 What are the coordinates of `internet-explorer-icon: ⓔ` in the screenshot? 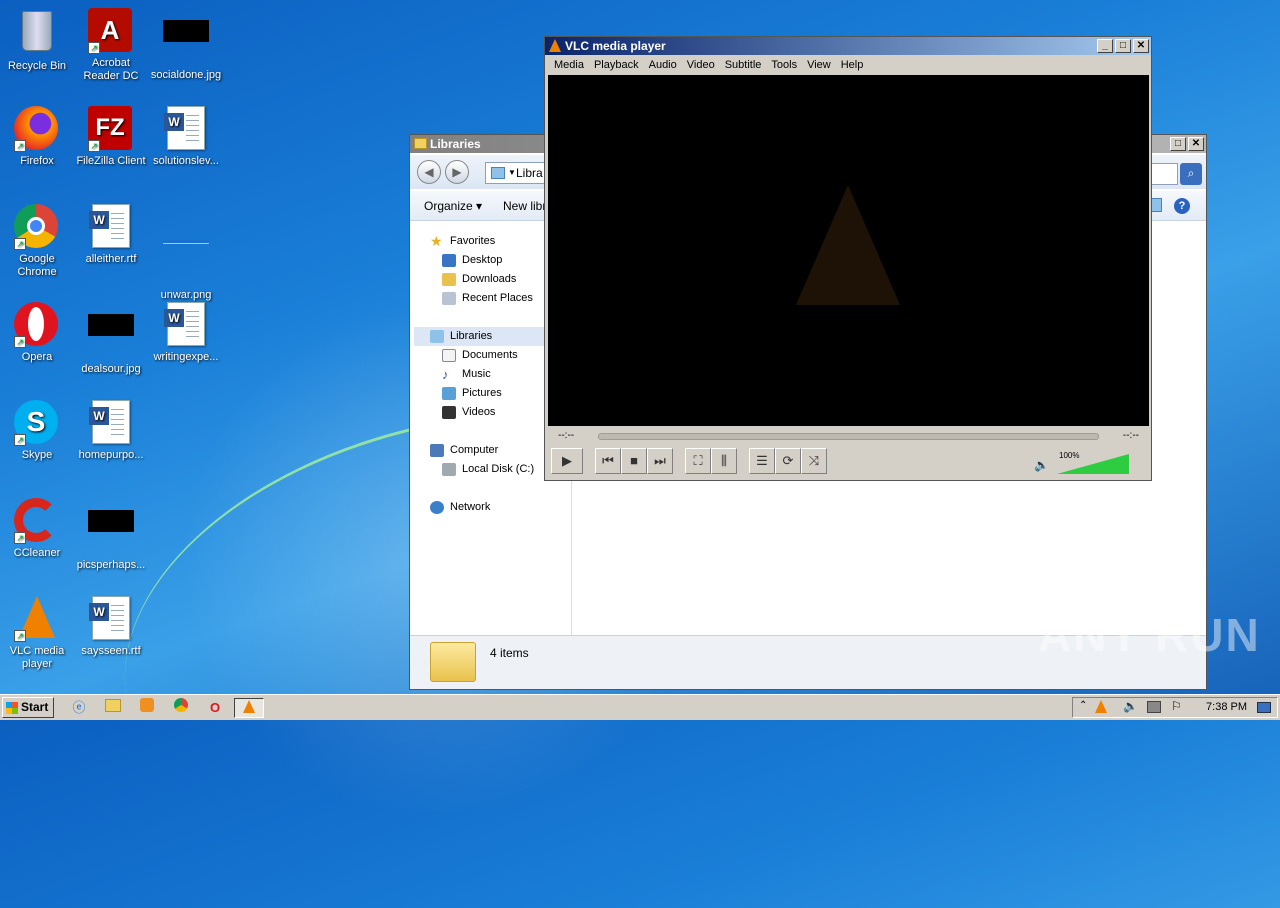 It's located at (79, 708).